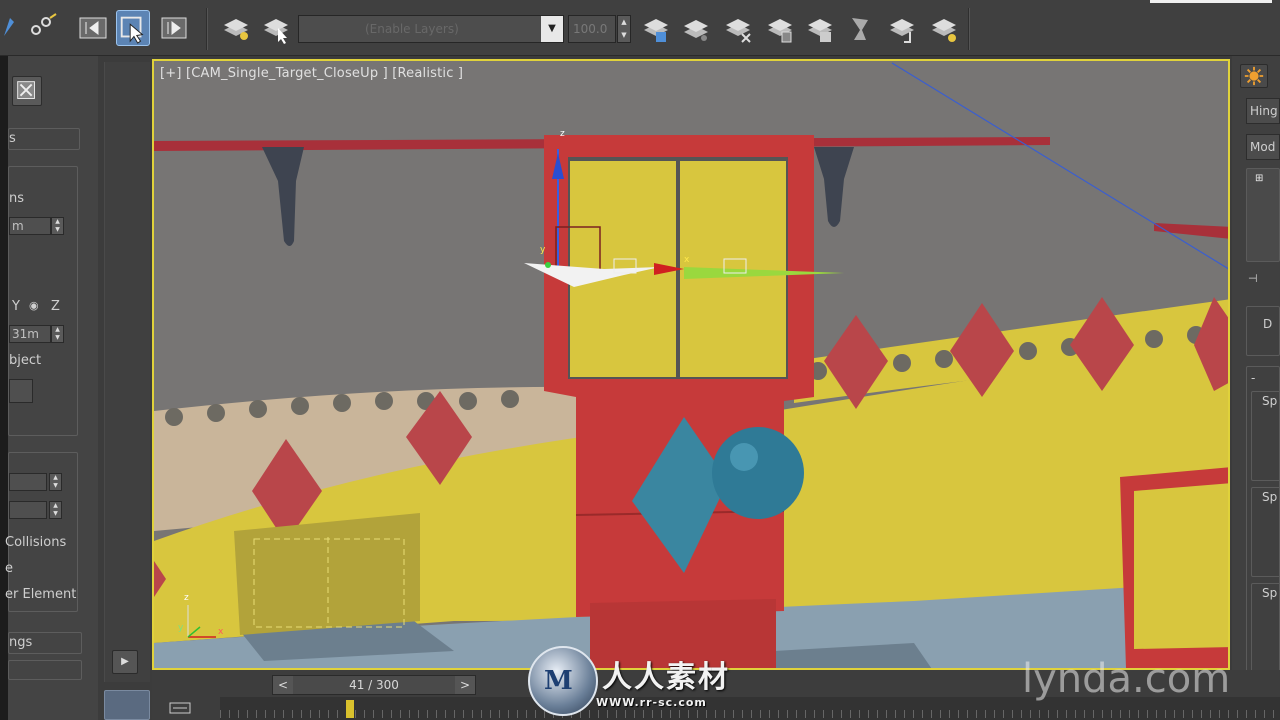 The width and height of the screenshot is (1280, 720). I want to click on time-slider: < 41 / 300 >, so click(374, 685).